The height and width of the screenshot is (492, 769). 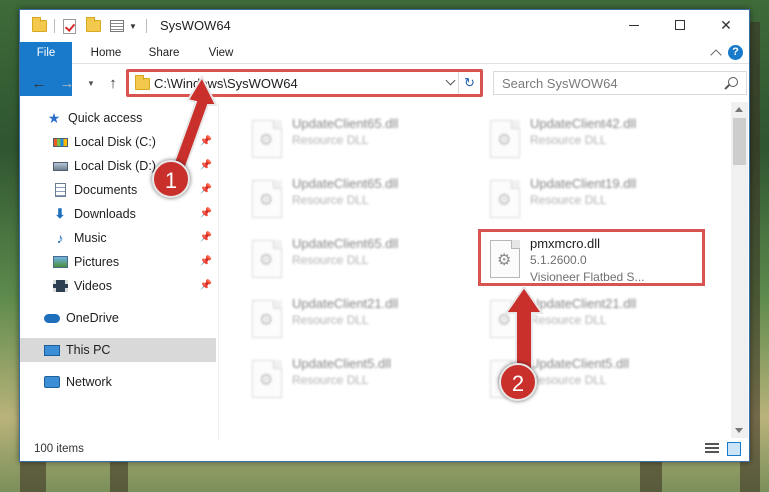 I want to click on scroll-up-icon, so click(x=739, y=109).